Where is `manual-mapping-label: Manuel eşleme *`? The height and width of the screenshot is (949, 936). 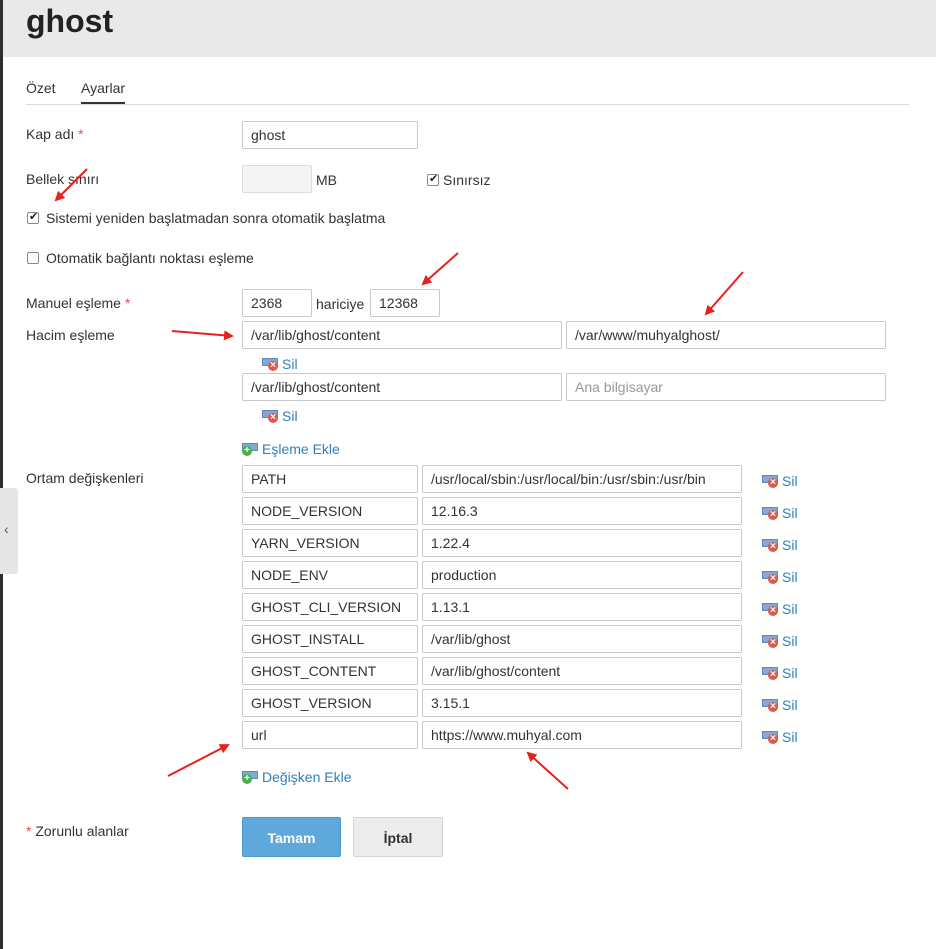
manual-mapping-label: Manuel eşleme * is located at coordinates (78, 303).